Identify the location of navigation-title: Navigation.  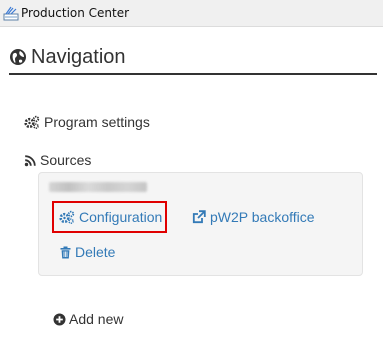
(78, 56).